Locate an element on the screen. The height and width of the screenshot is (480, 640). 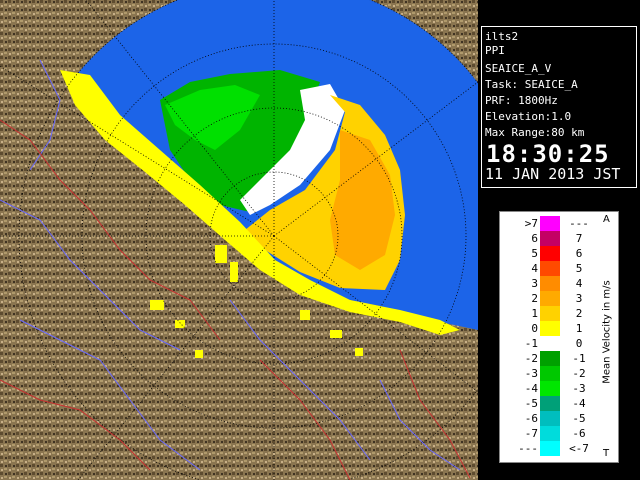
legend-row: -2 -1 is located at coordinates (543, 358).